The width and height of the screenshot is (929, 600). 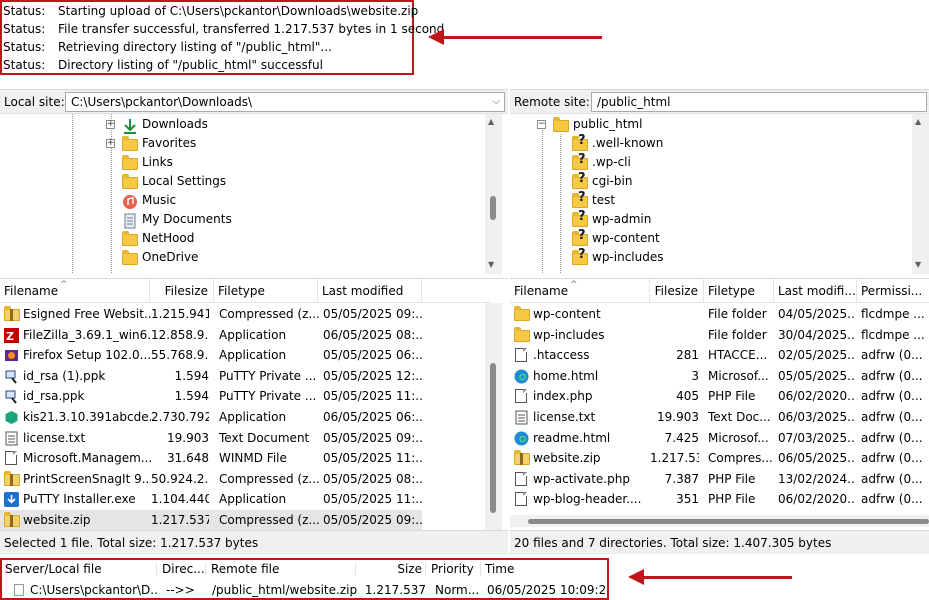 What do you see at coordinates (247, 219) in the screenshot?
I see `tree-item: My Documents` at bounding box center [247, 219].